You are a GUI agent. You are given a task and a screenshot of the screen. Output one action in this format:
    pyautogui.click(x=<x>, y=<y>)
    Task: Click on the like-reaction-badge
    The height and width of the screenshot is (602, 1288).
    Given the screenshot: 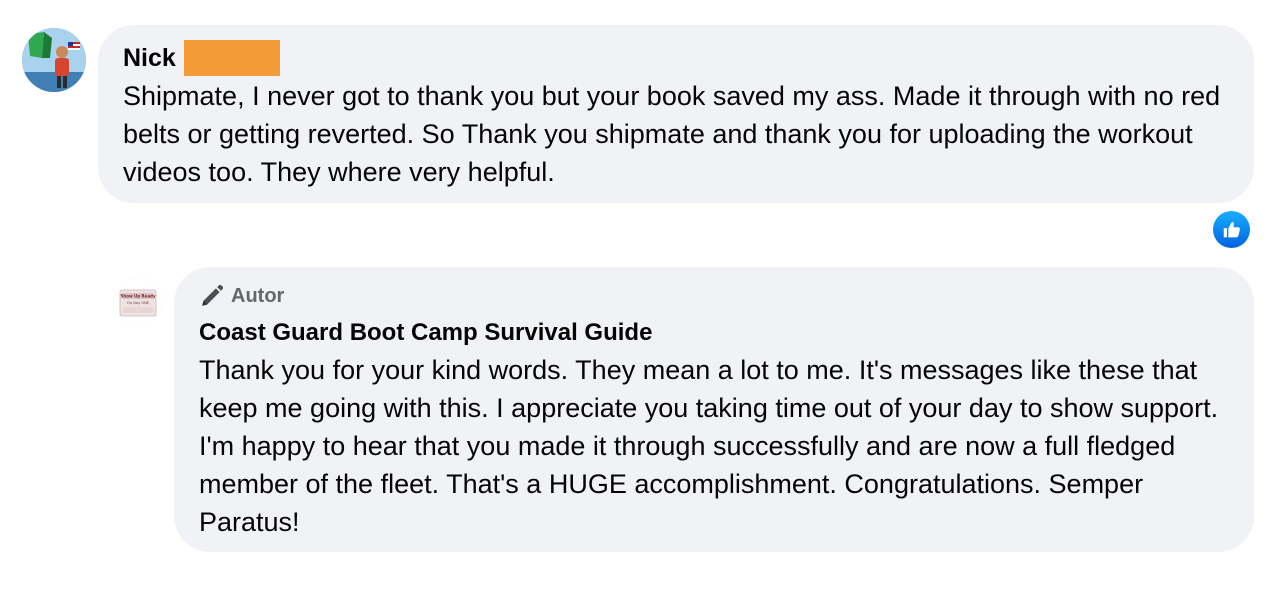 What is the action you would take?
    pyautogui.click(x=1231, y=229)
    